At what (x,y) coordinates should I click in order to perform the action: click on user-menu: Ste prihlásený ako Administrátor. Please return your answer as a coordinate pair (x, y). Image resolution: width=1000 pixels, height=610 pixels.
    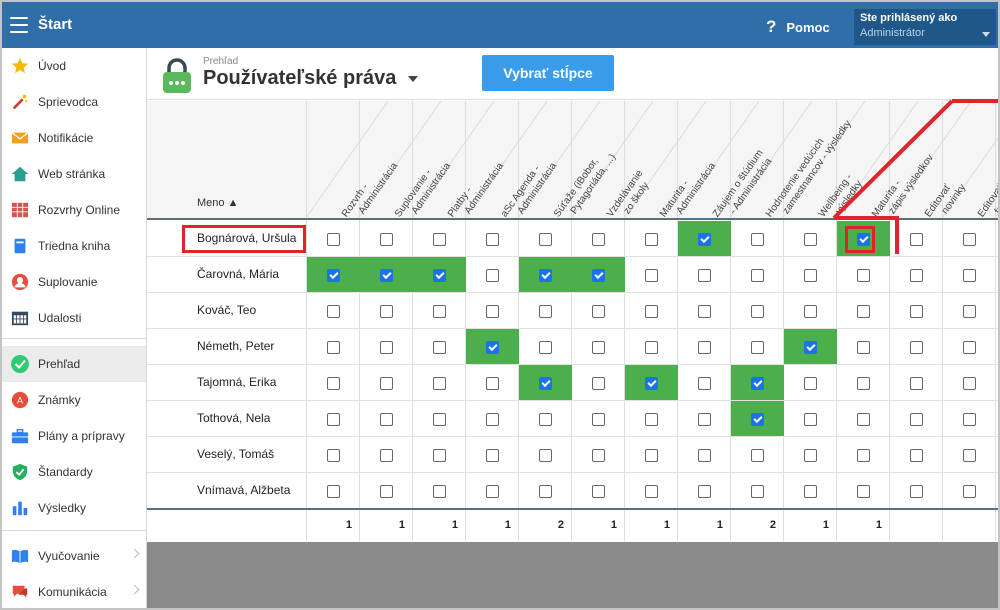
    Looking at the image, I should click on (925, 27).